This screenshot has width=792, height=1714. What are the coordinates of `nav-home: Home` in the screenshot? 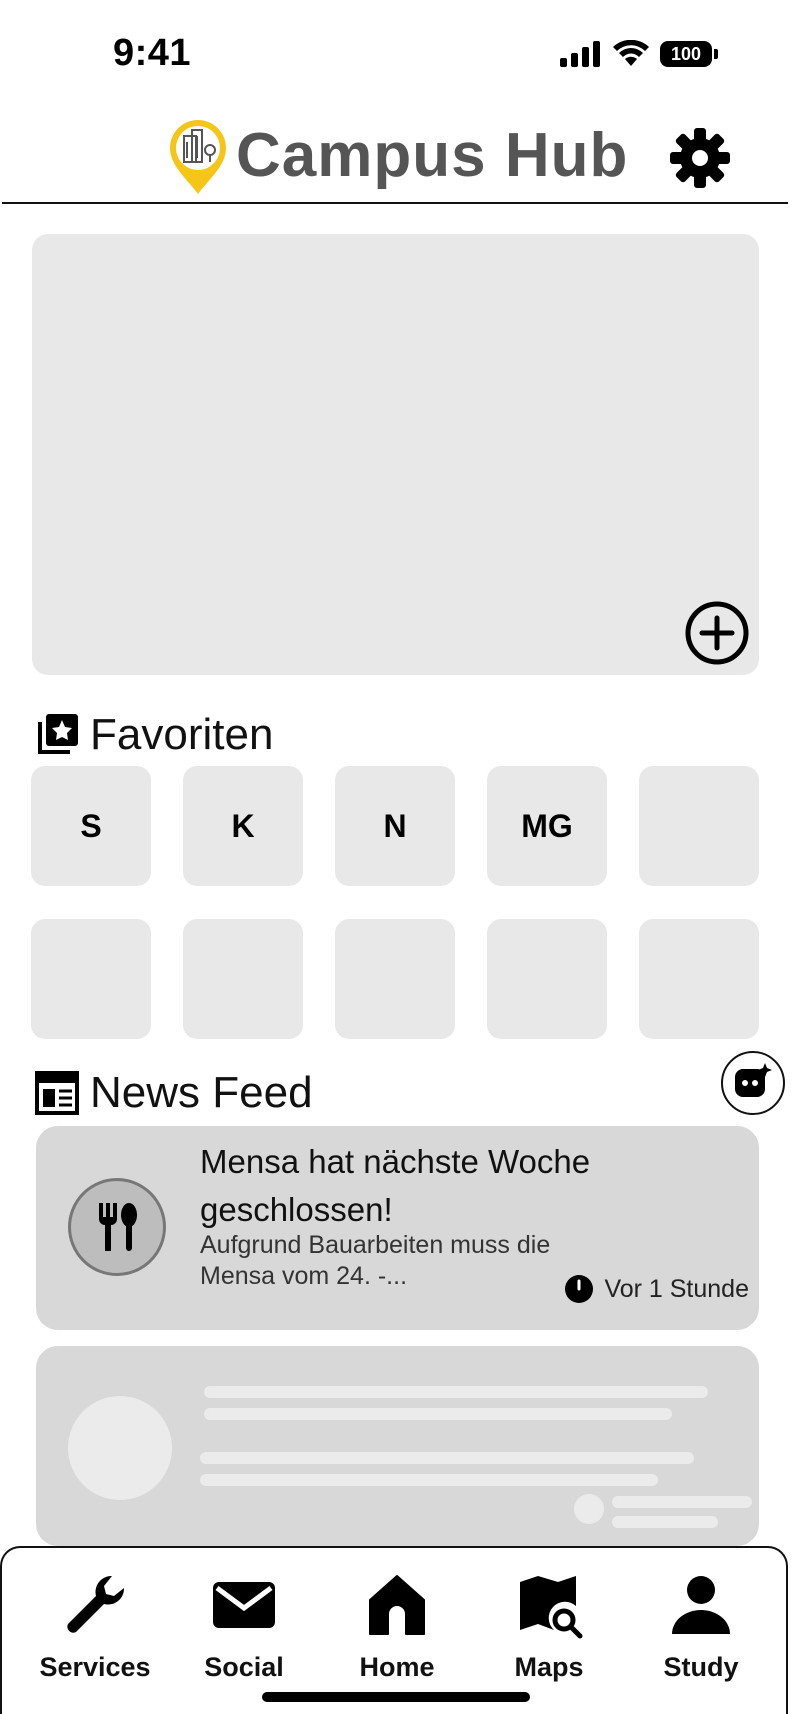 It's located at (397, 1623).